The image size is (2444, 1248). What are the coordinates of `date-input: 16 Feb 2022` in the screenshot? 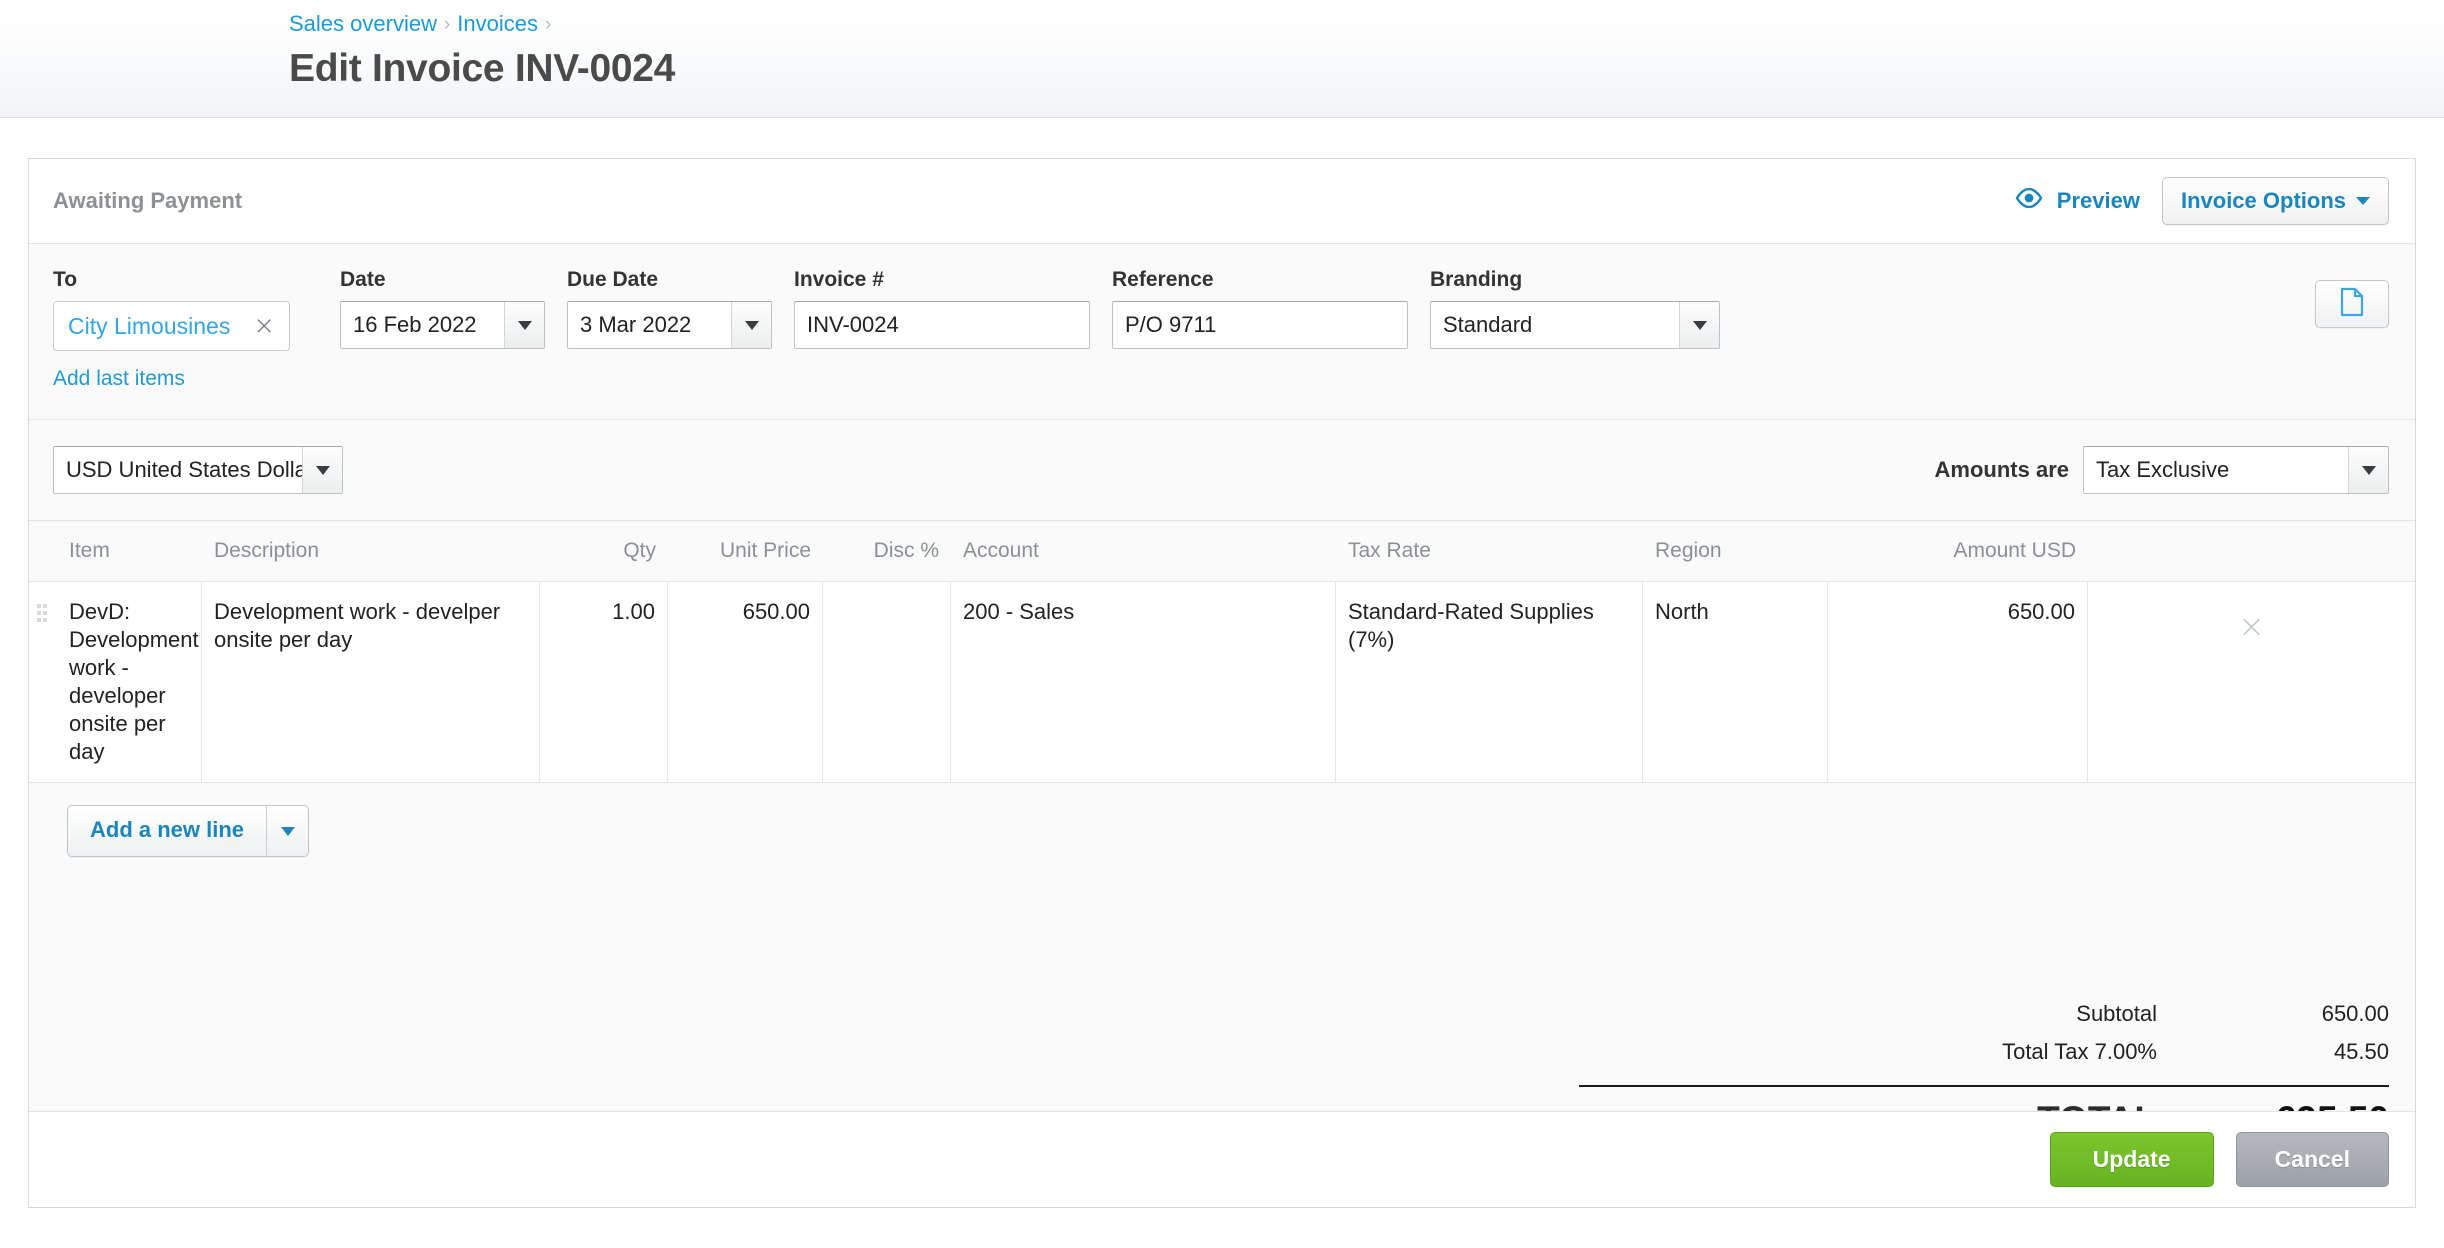 It's located at (442, 325).